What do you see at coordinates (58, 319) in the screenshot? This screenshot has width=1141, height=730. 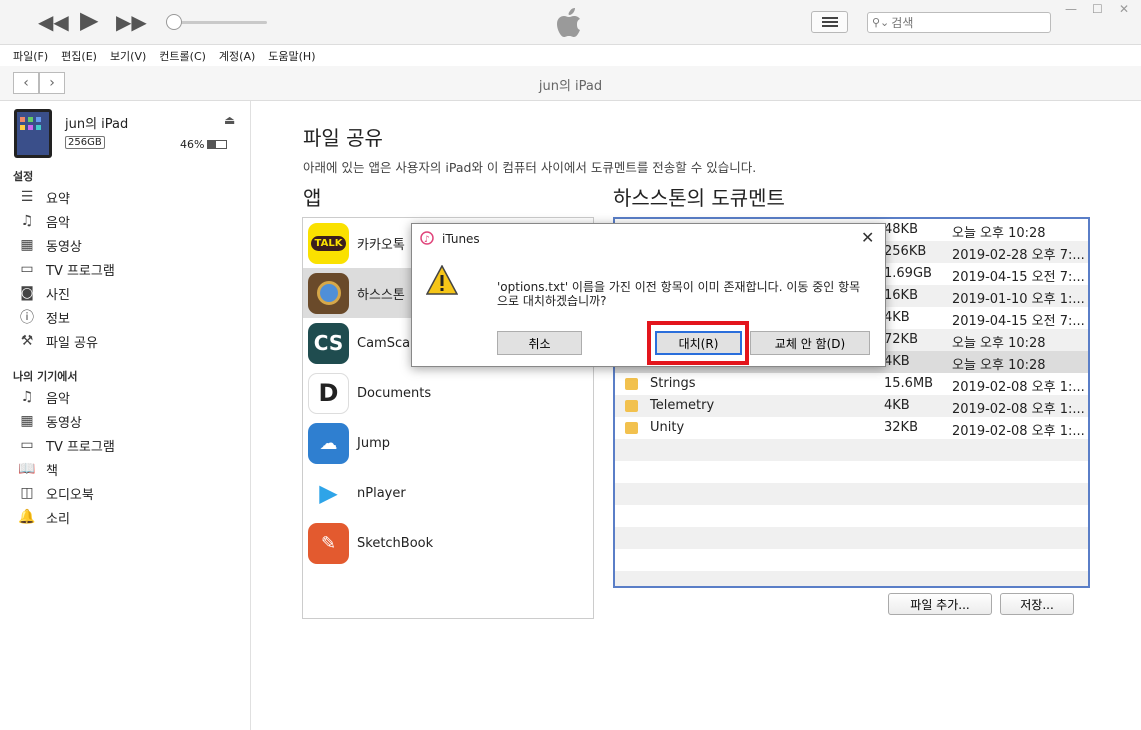 I see `sidebar-item-label: 정보` at bounding box center [58, 319].